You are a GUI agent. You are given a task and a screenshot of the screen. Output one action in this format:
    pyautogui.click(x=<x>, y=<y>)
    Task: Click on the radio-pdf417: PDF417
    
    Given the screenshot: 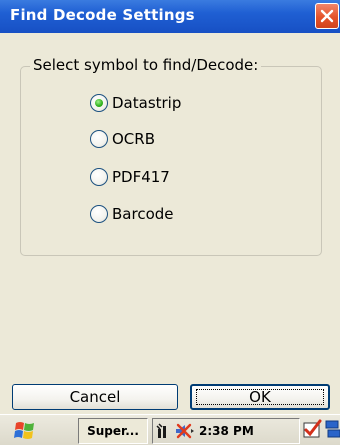 What is the action you would take?
    pyautogui.click(x=130, y=177)
    